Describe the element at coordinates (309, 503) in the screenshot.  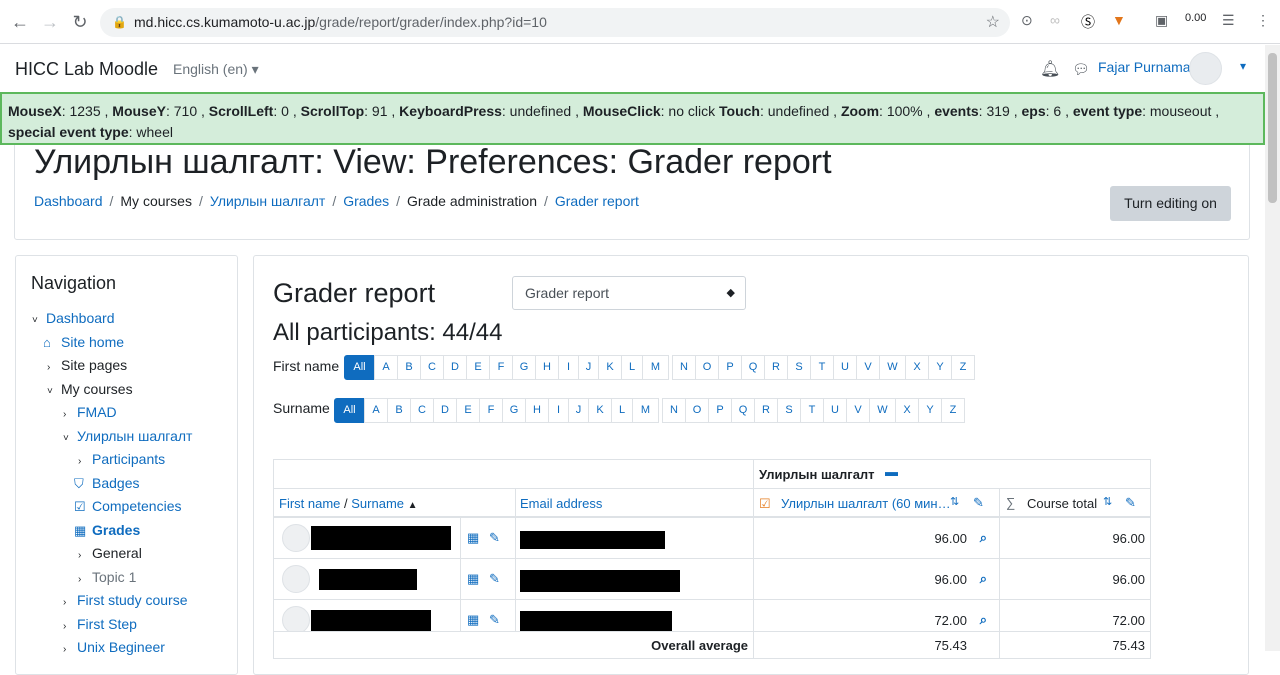
I see `sort-first-name-link: First name` at that location.